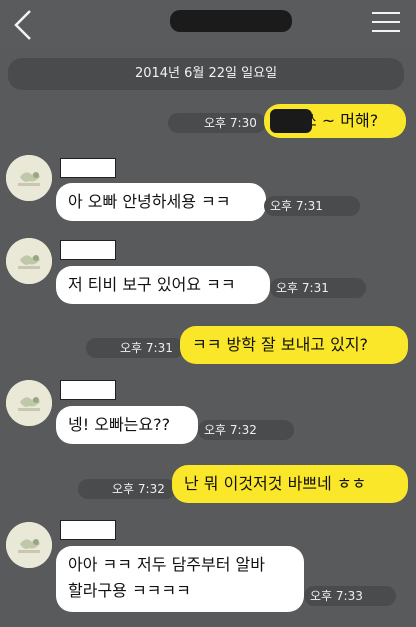  Describe the element at coordinates (127, 425) in the screenshot. I see `incoming-message-bubble: 넹! 오빠는요??` at that location.